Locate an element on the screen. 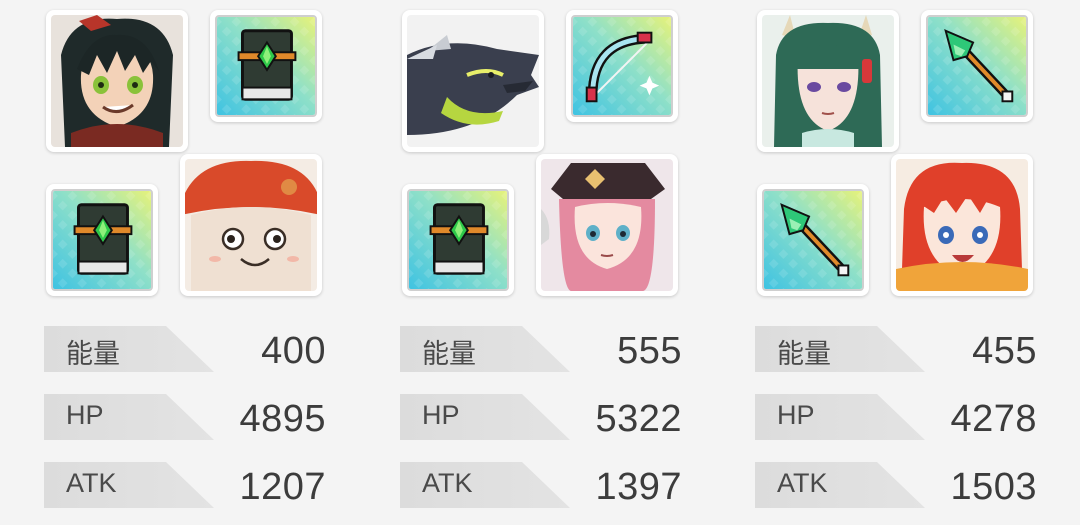  atk-stat-row: ATK 1397 is located at coordinates (541, 486).